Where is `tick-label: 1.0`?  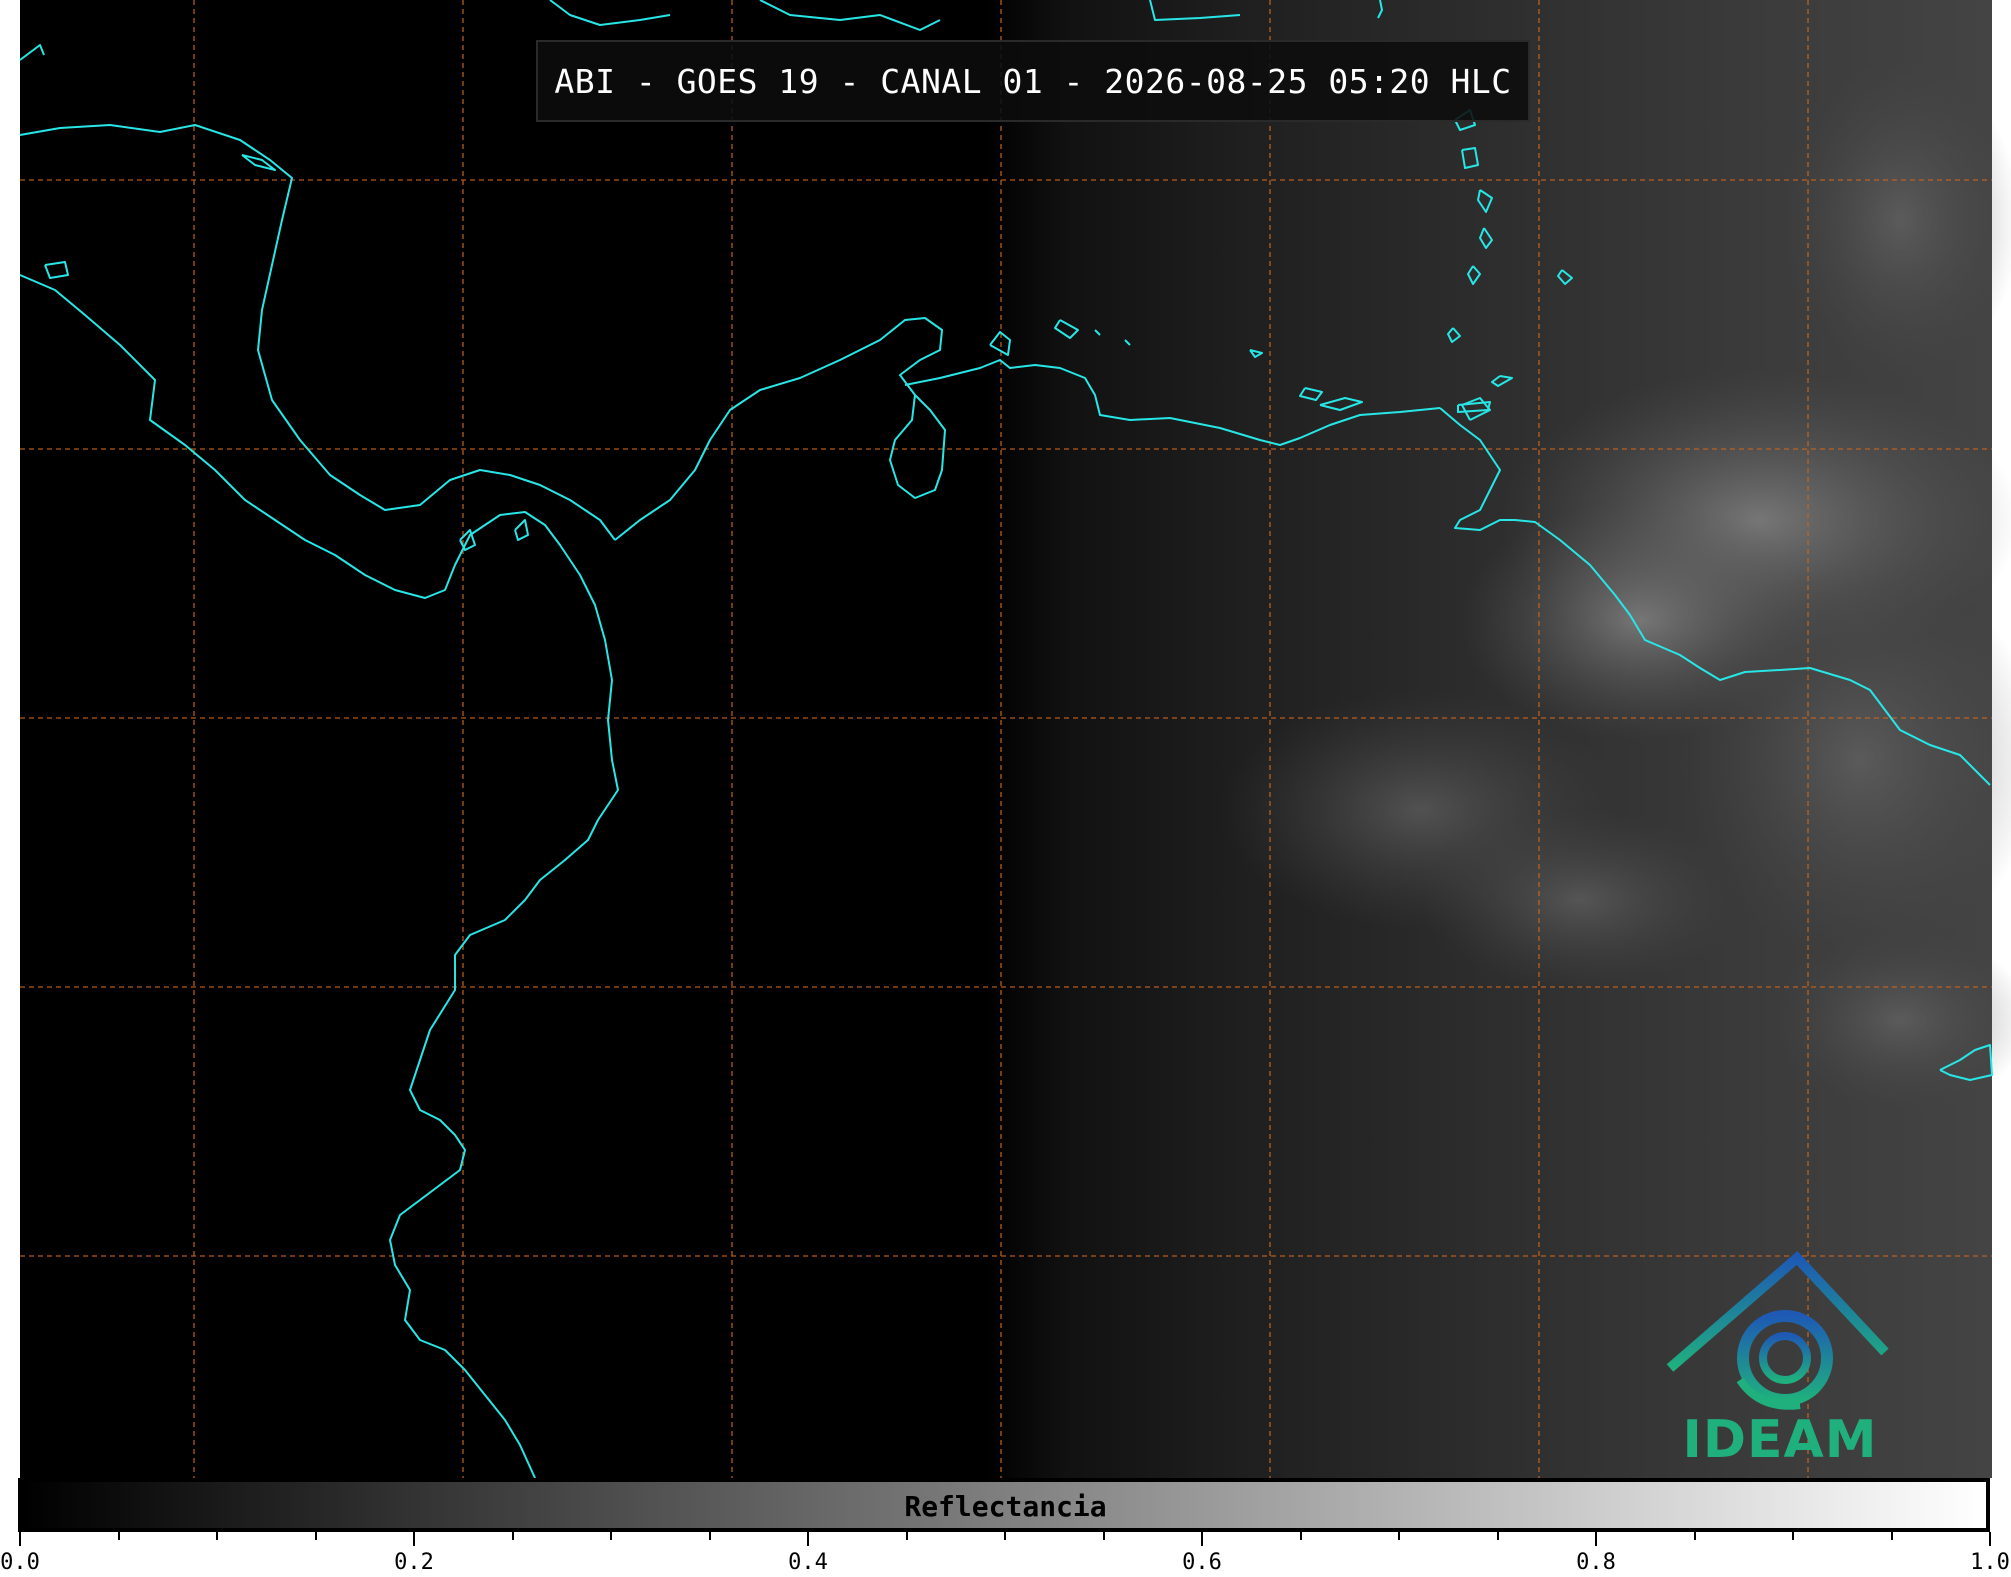
tick-label: 1.0 is located at coordinates (1990, 1562).